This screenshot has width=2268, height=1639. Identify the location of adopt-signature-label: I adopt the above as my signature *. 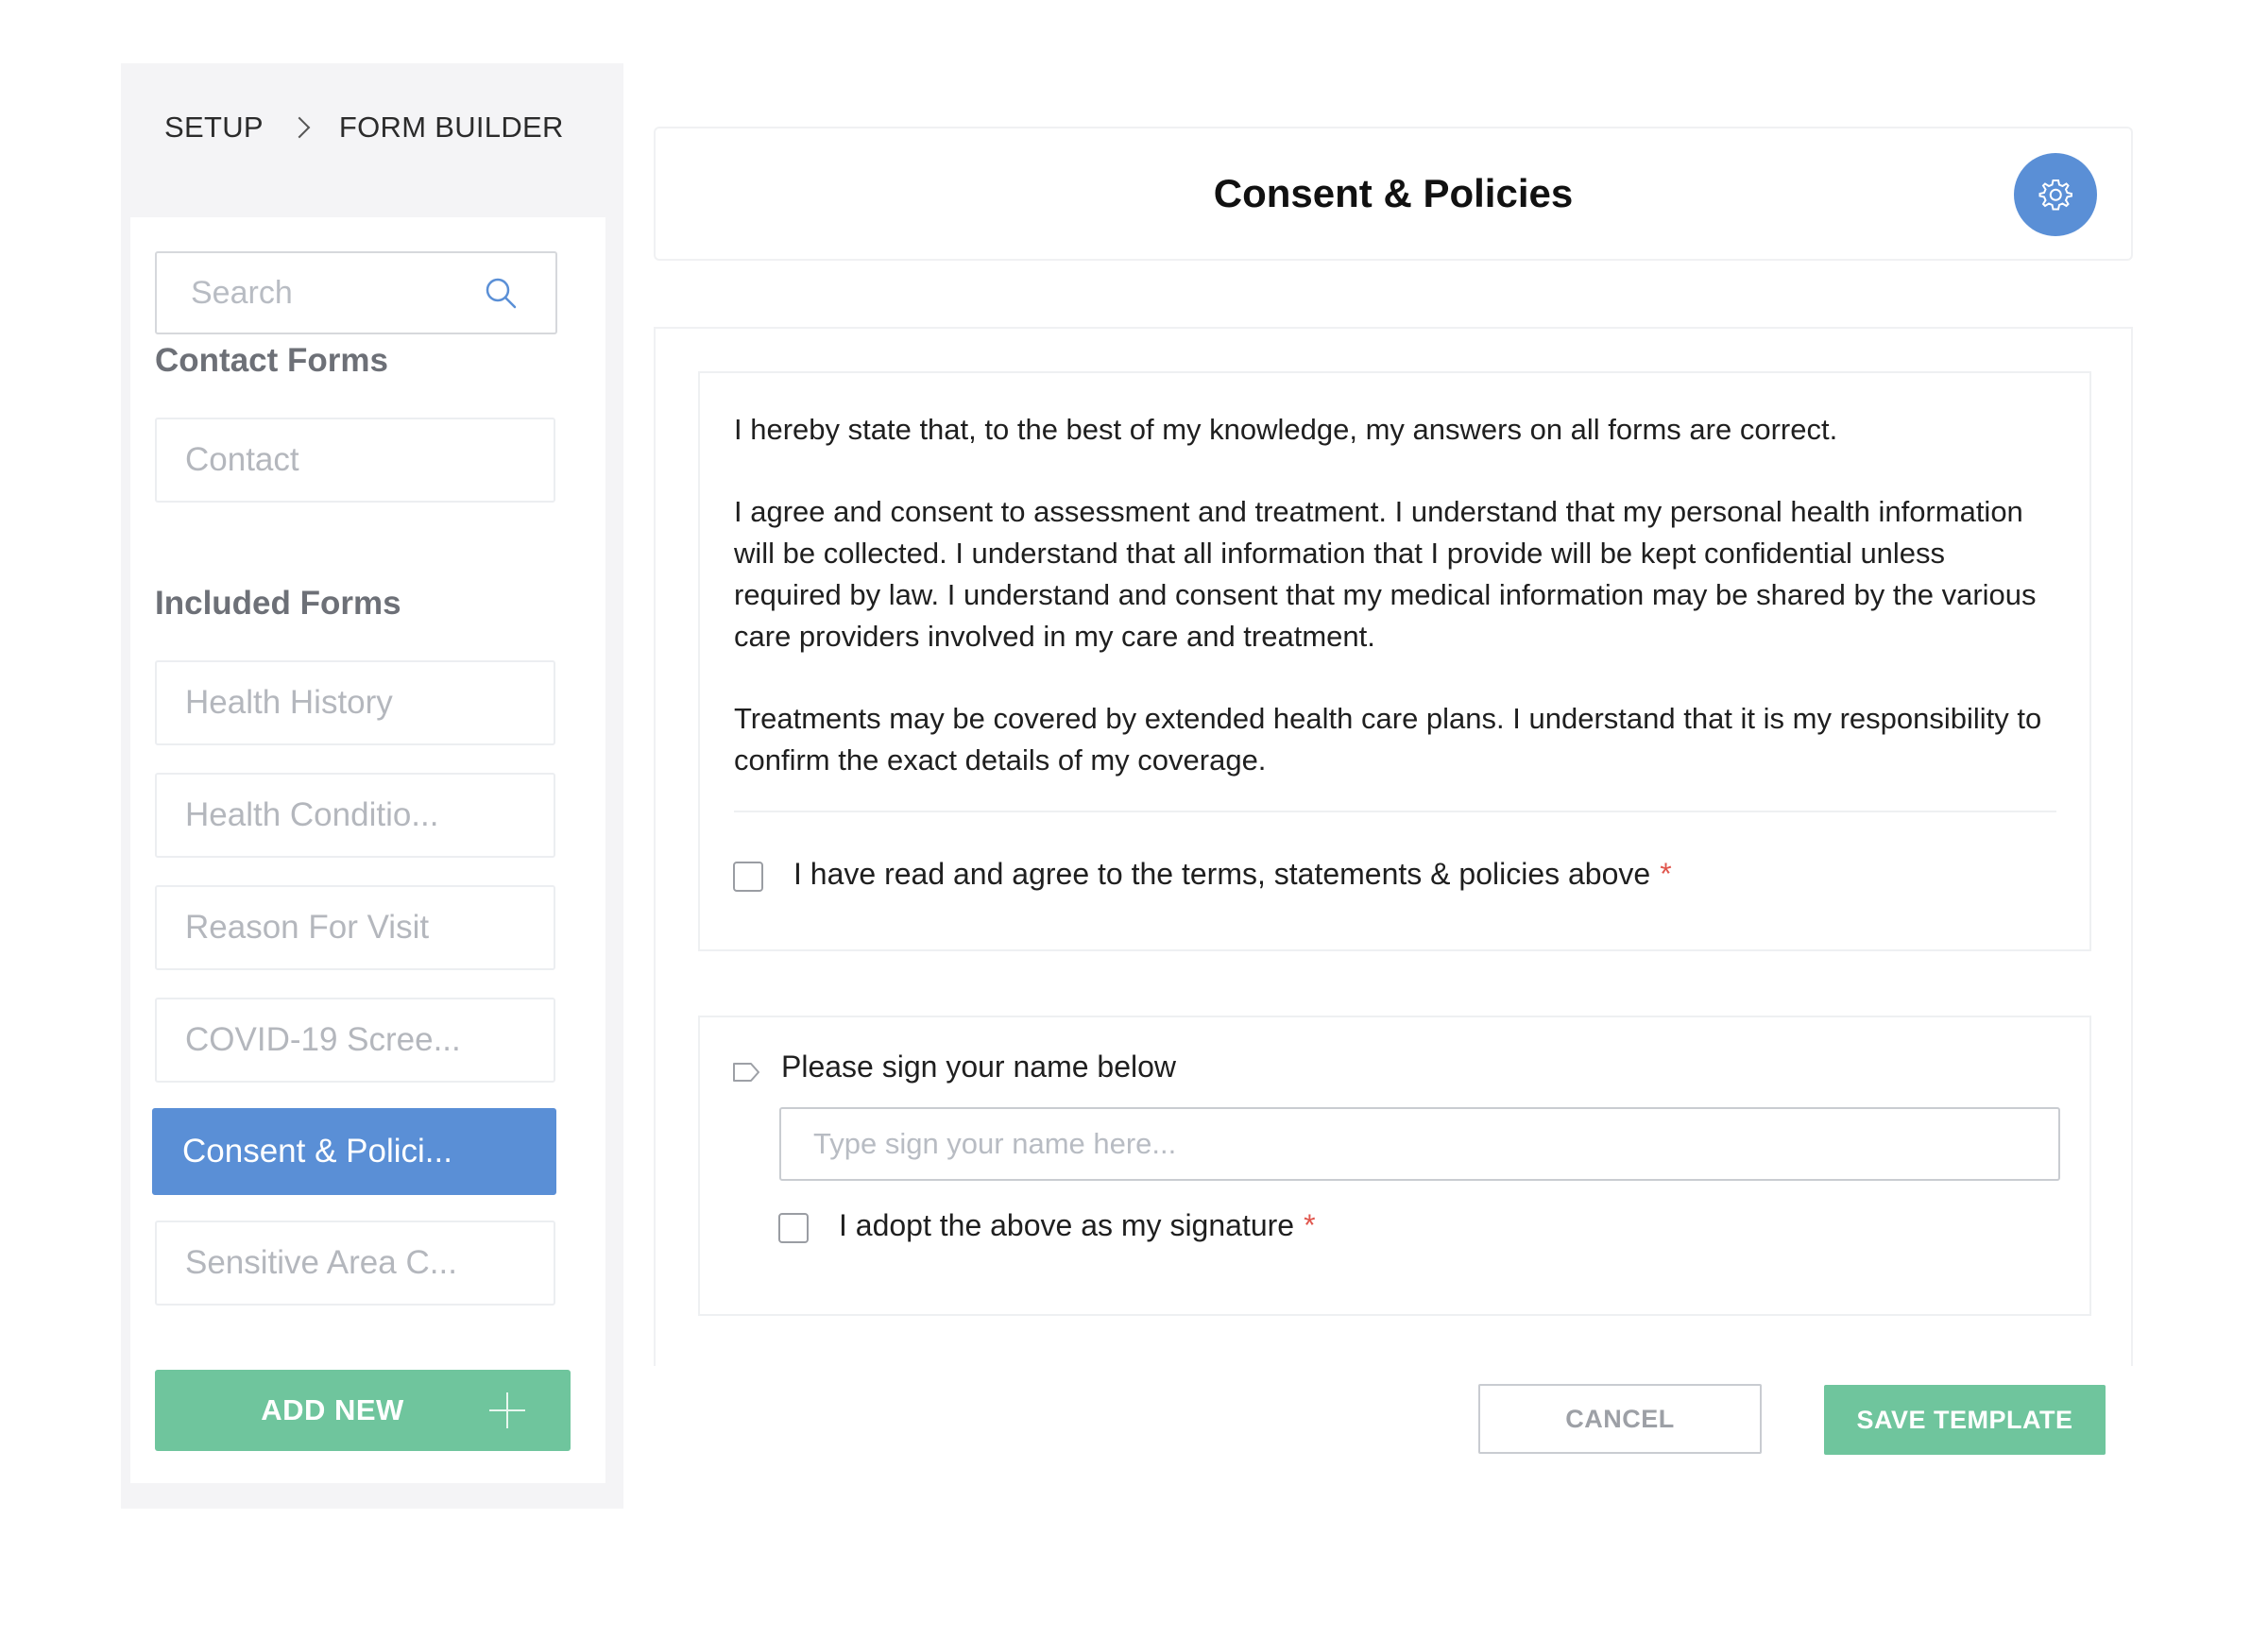
(1077, 1226).